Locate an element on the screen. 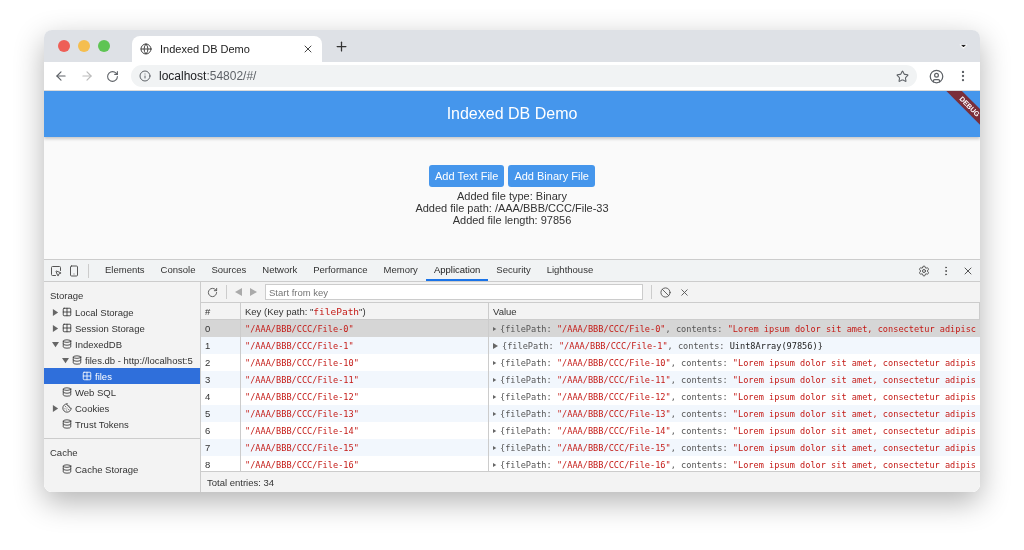  section-heading: Cache is located at coordinates (64, 453).